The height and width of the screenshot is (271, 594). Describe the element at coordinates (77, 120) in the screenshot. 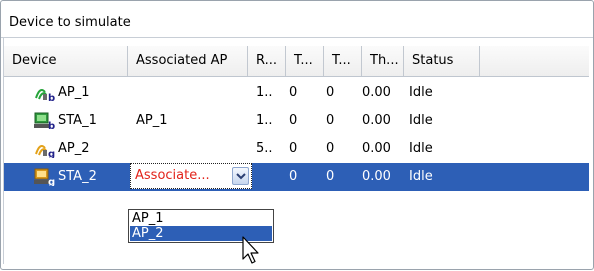

I see `device-label: STA_1` at that location.